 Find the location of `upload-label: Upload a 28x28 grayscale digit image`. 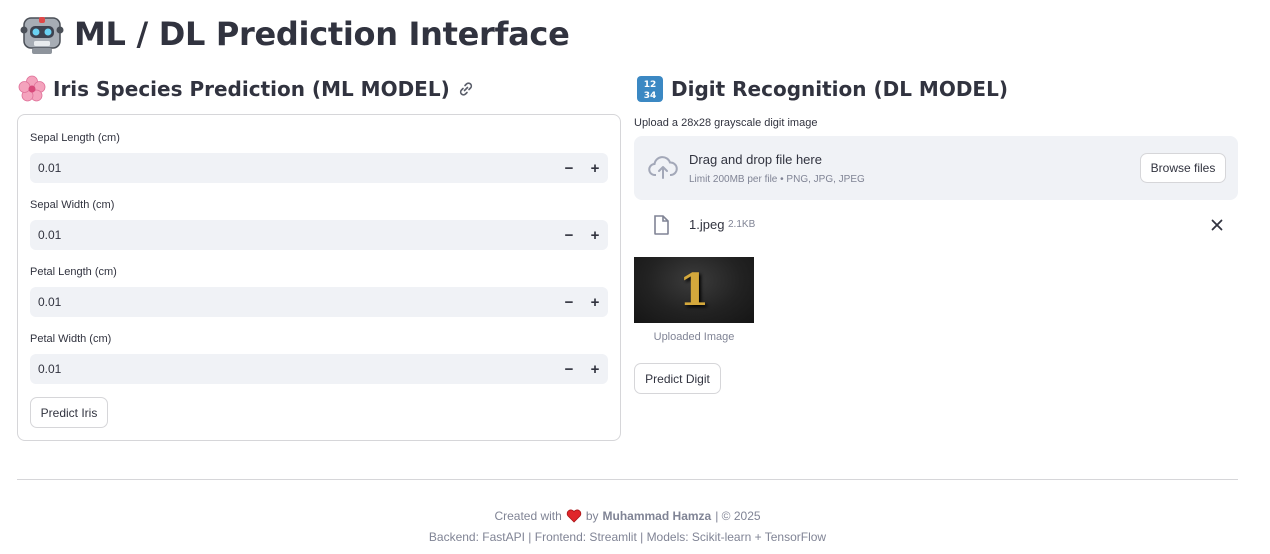

upload-label: Upload a 28x28 grayscale digit image is located at coordinates (726, 123).